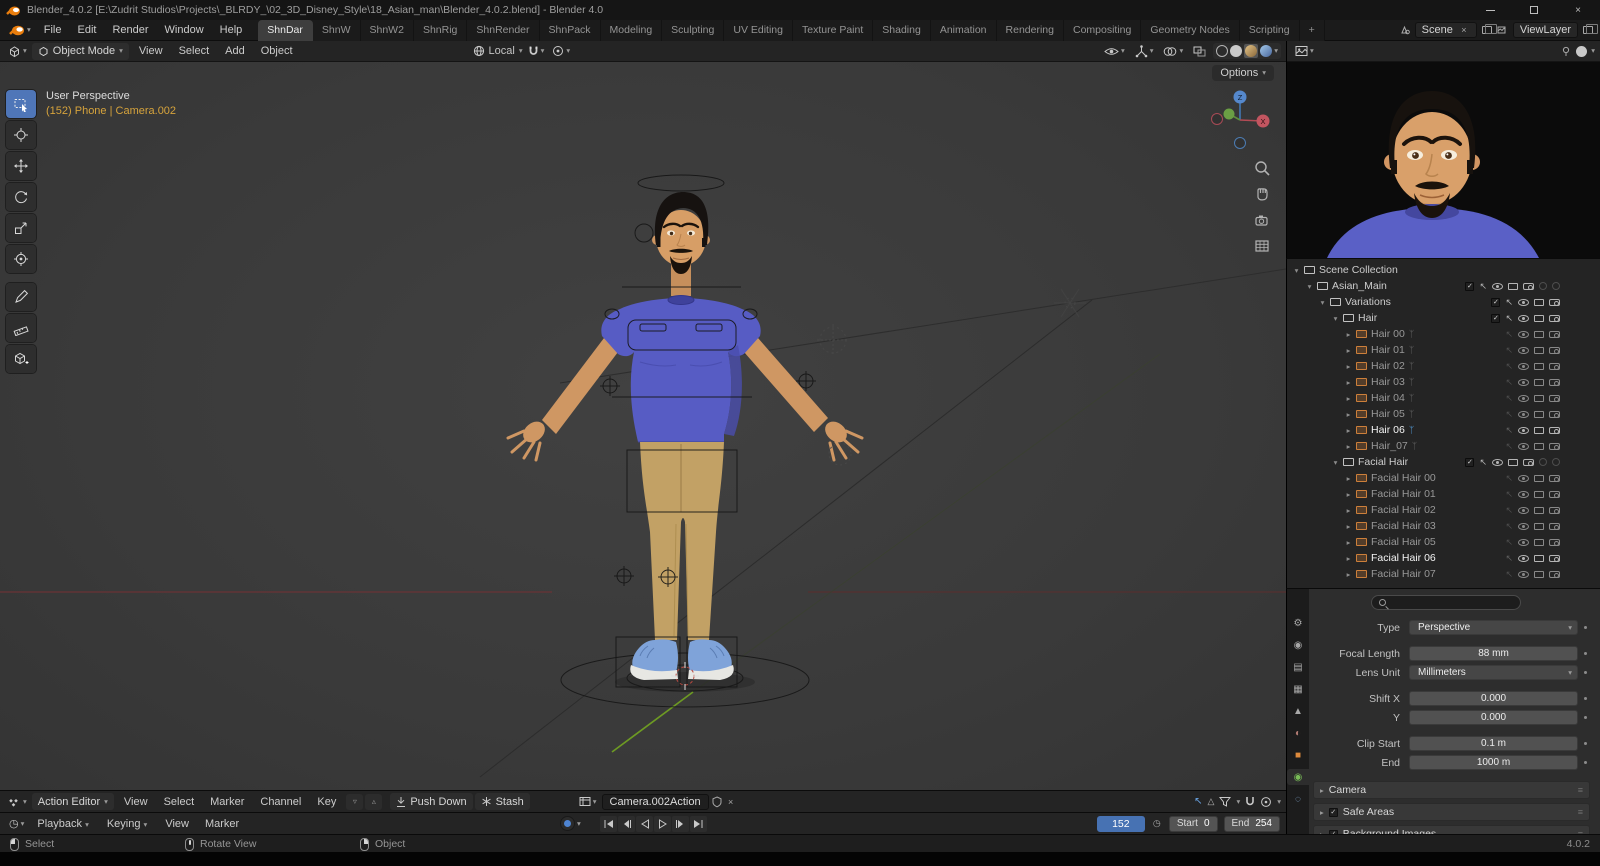  What do you see at coordinates (1443, 446) in the screenshot?
I see `outliner-row-hair-07: ▸ Hair_07 ᛉ ✓ ↖` at bounding box center [1443, 446].